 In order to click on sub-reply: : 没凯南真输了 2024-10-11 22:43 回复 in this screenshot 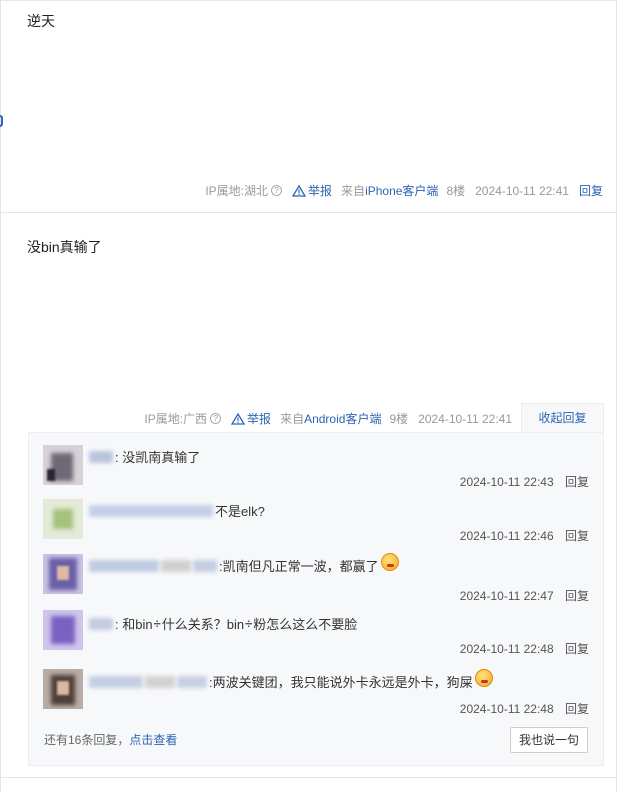, I will do `click(317, 470)`.